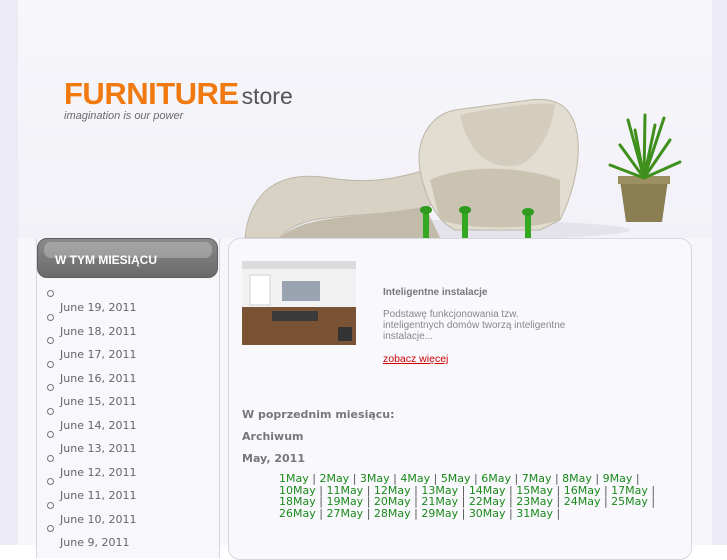 This screenshot has height=560, width=727. I want to click on read-more-link: zobacz więcej, so click(415, 359).